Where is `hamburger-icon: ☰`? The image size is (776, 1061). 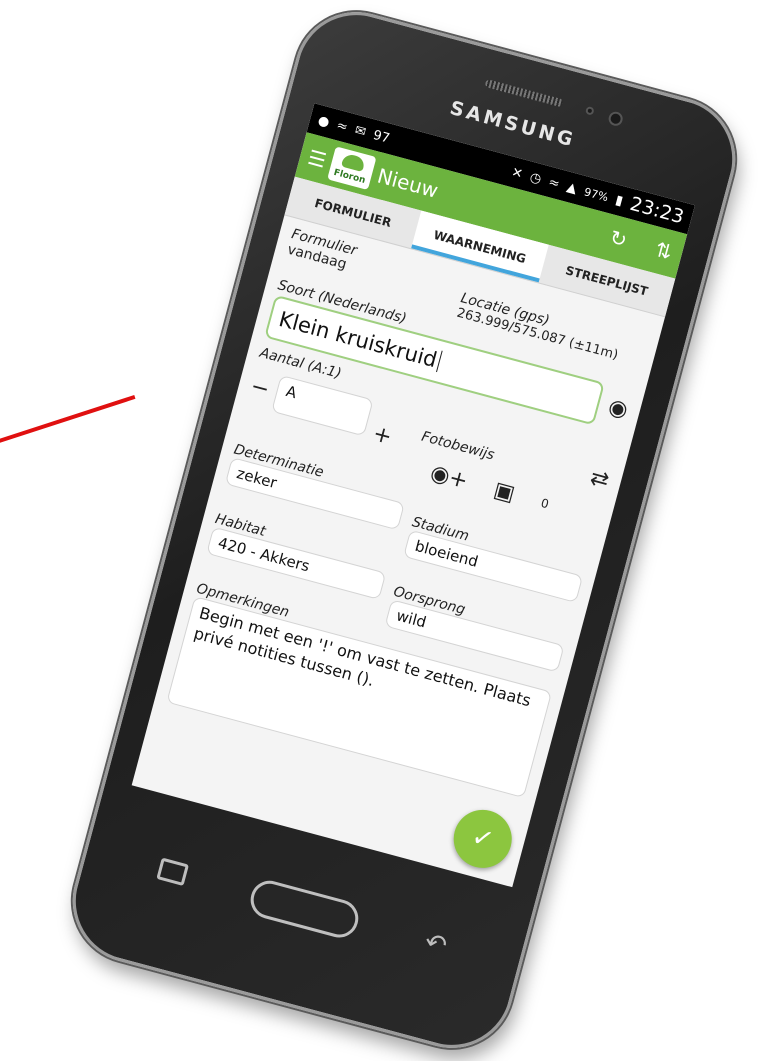 hamburger-icon: ☰ is located at coordinates (317, 159).